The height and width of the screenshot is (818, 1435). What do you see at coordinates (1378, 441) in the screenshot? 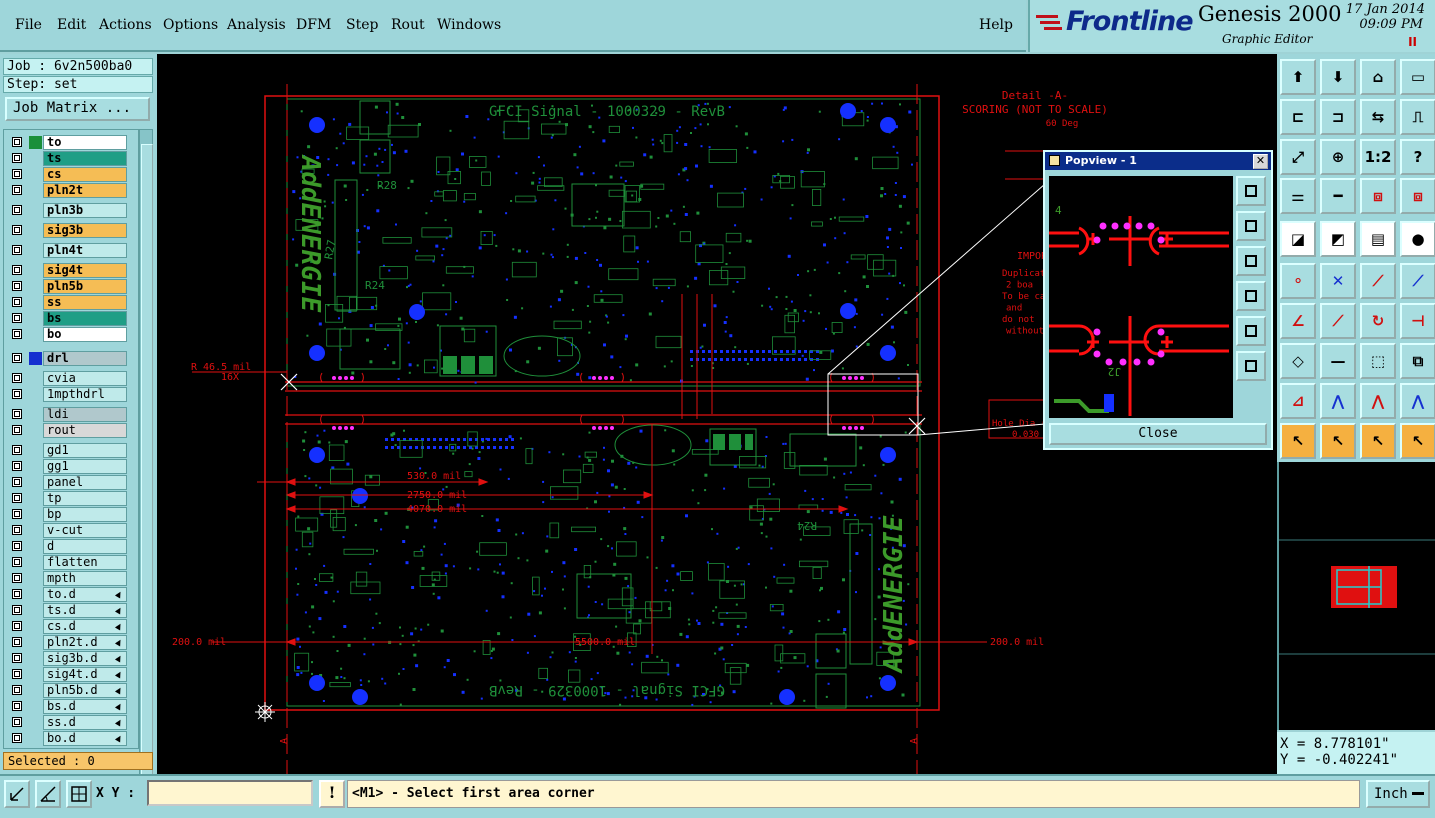
I see `toolbar-button-39: ↖` at bounding box center [1378, 441].